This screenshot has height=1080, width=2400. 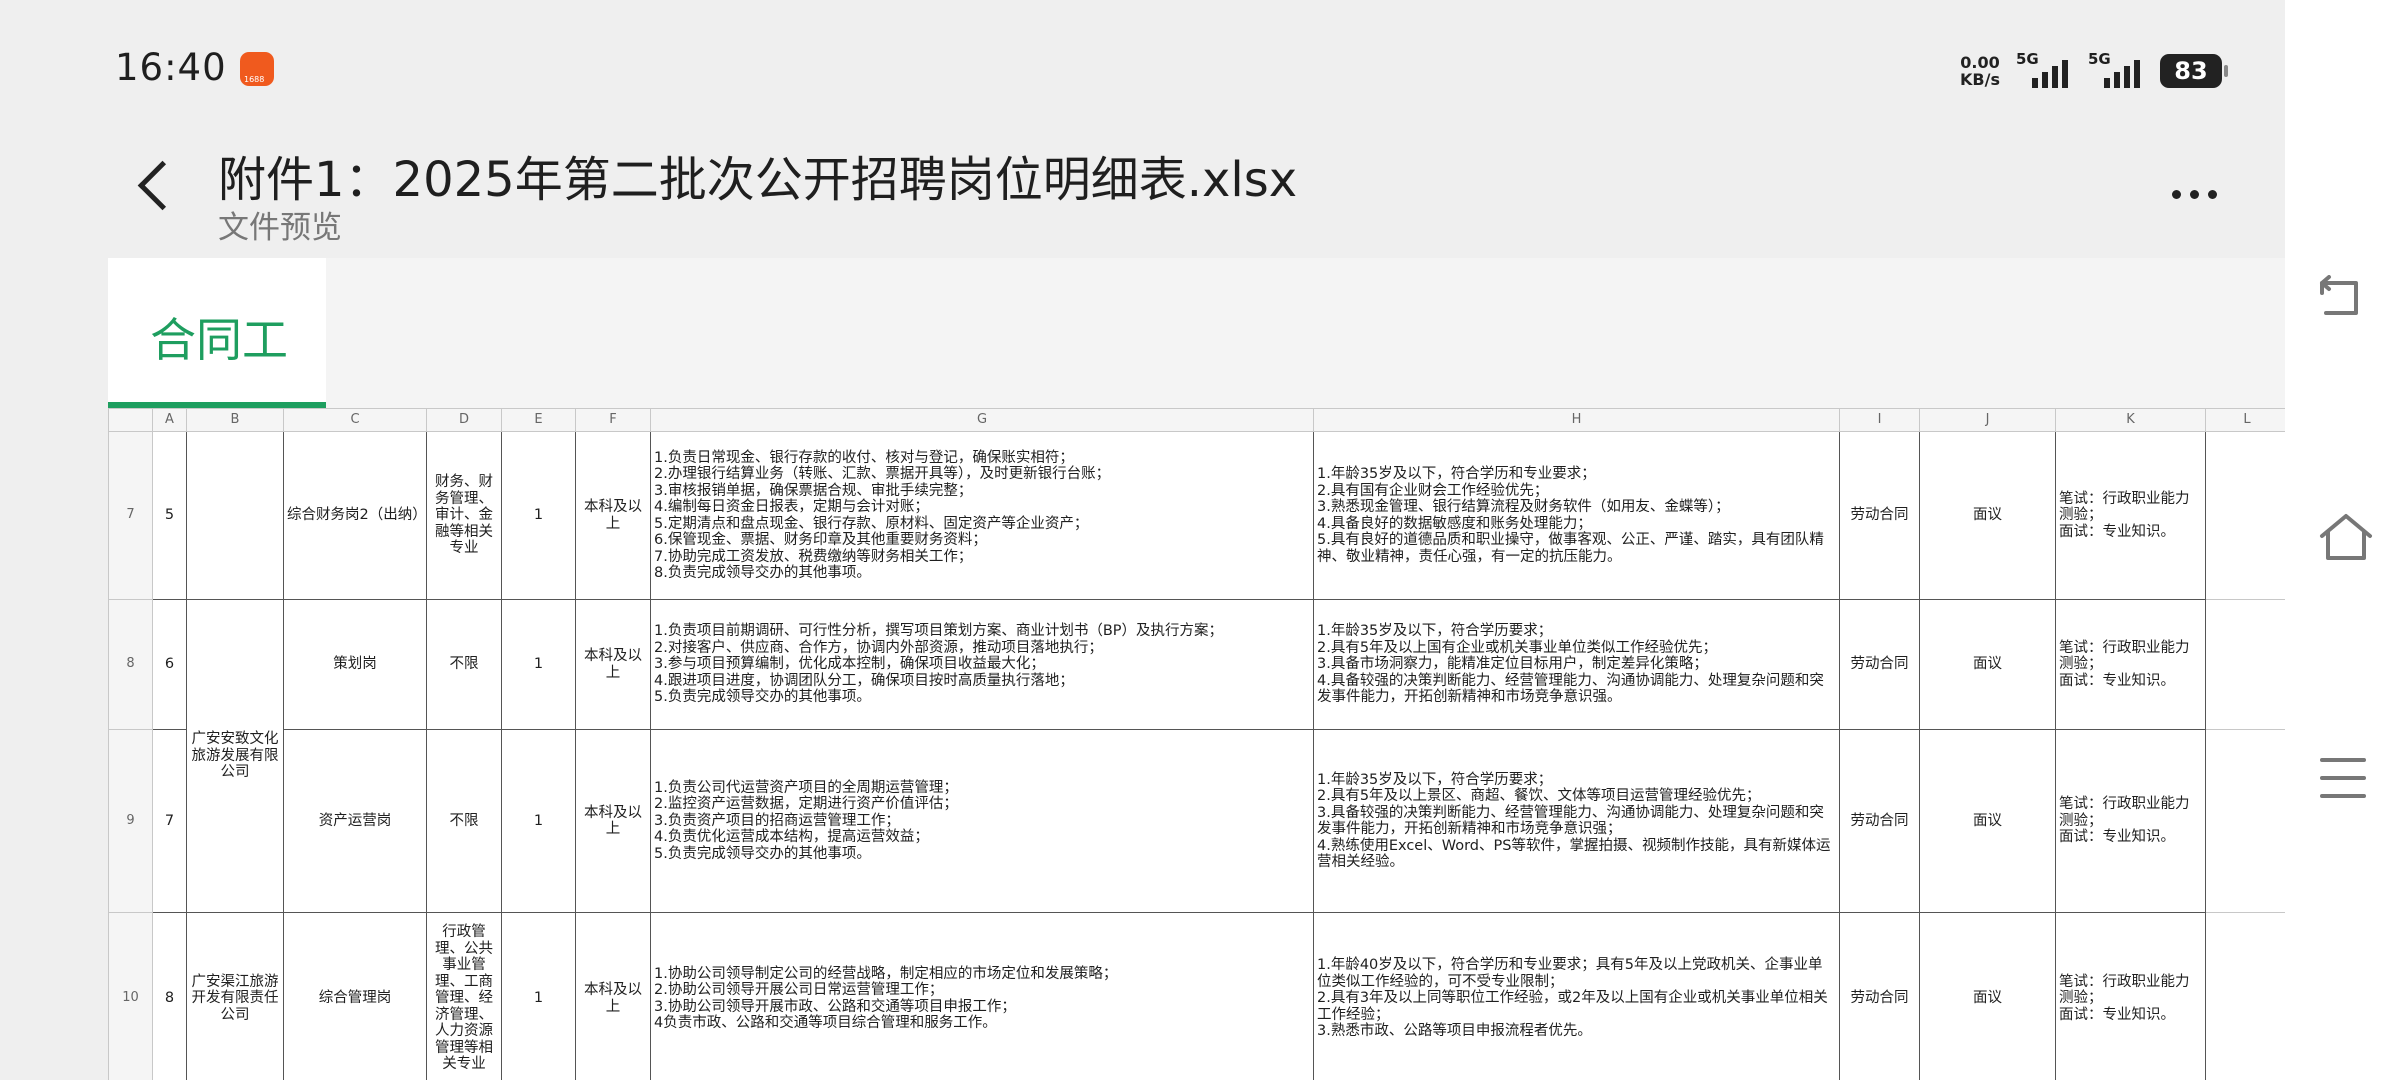 I want to click on status-indicators: 0.00 KB/s 5G 5G 83, so click(x=2094, y=71).